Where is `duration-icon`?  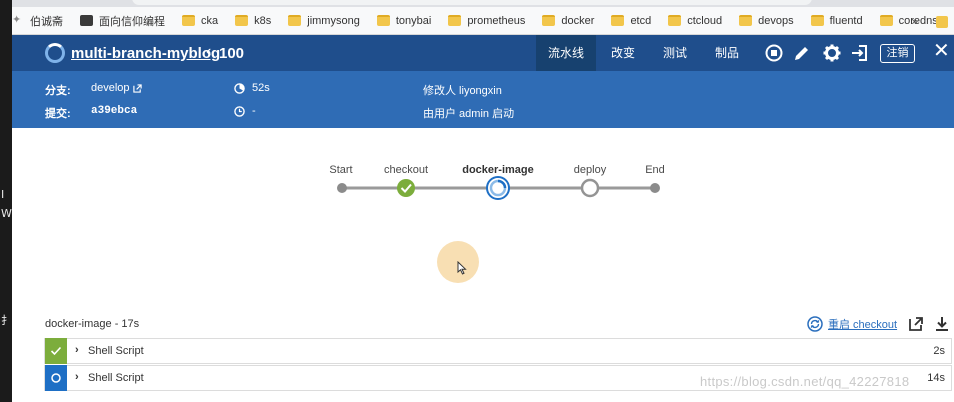
duration-icon is located at coordinates (239, 88).